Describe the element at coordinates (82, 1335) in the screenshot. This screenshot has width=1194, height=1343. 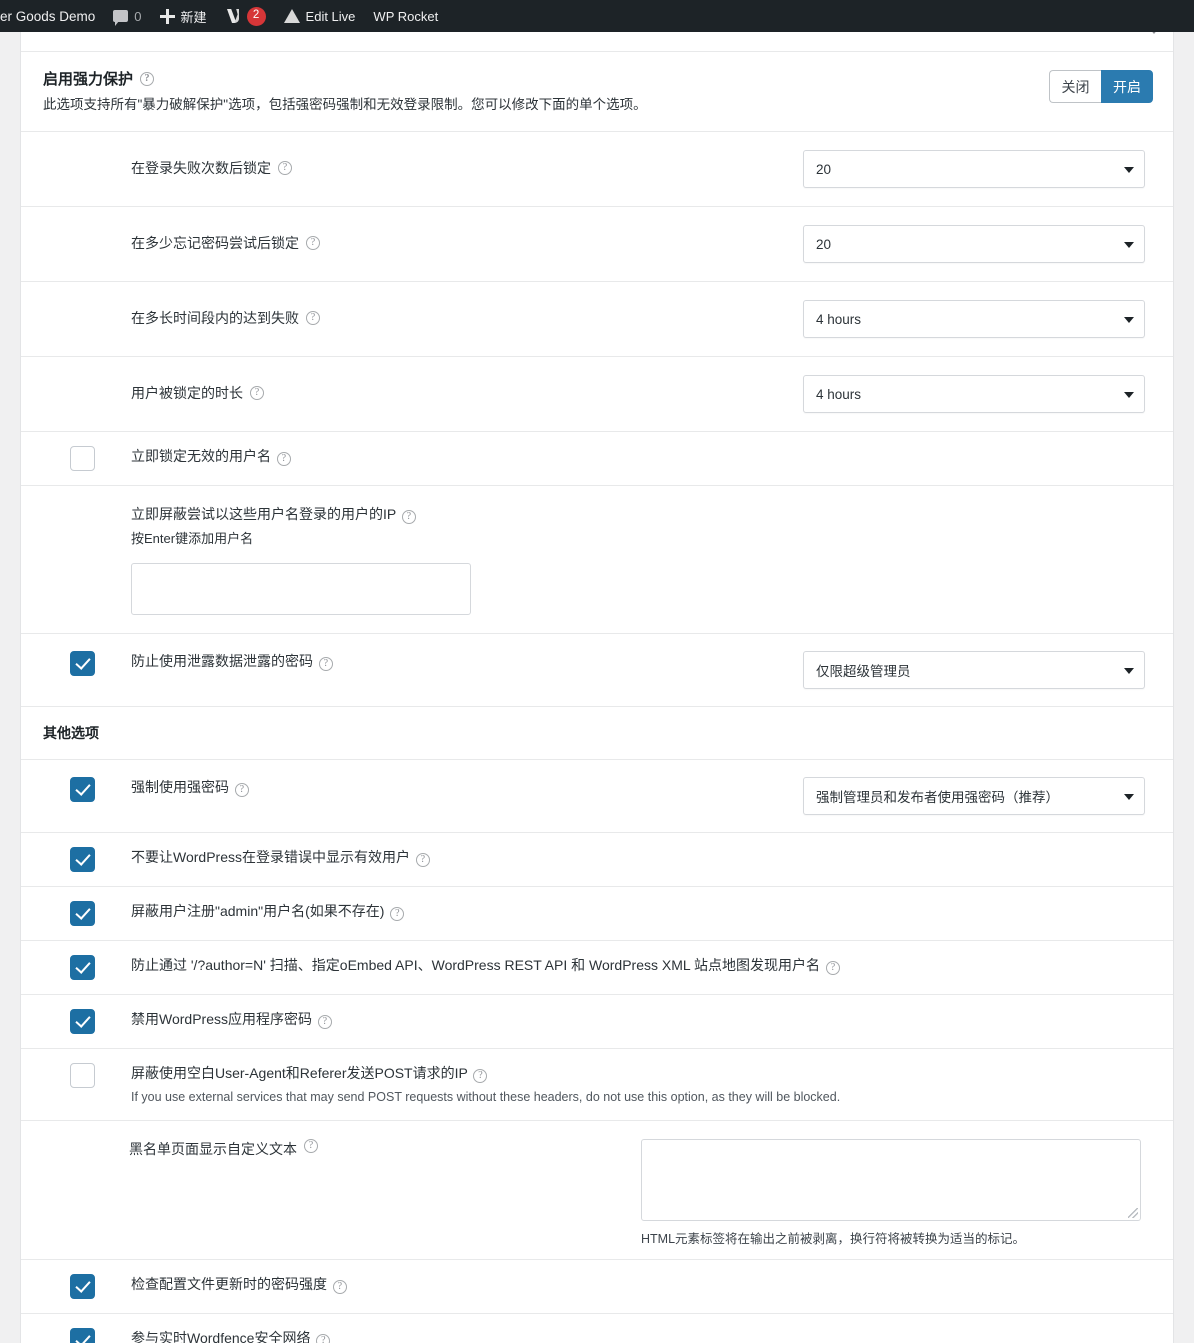
I see `security-network-checkbox` at that location.